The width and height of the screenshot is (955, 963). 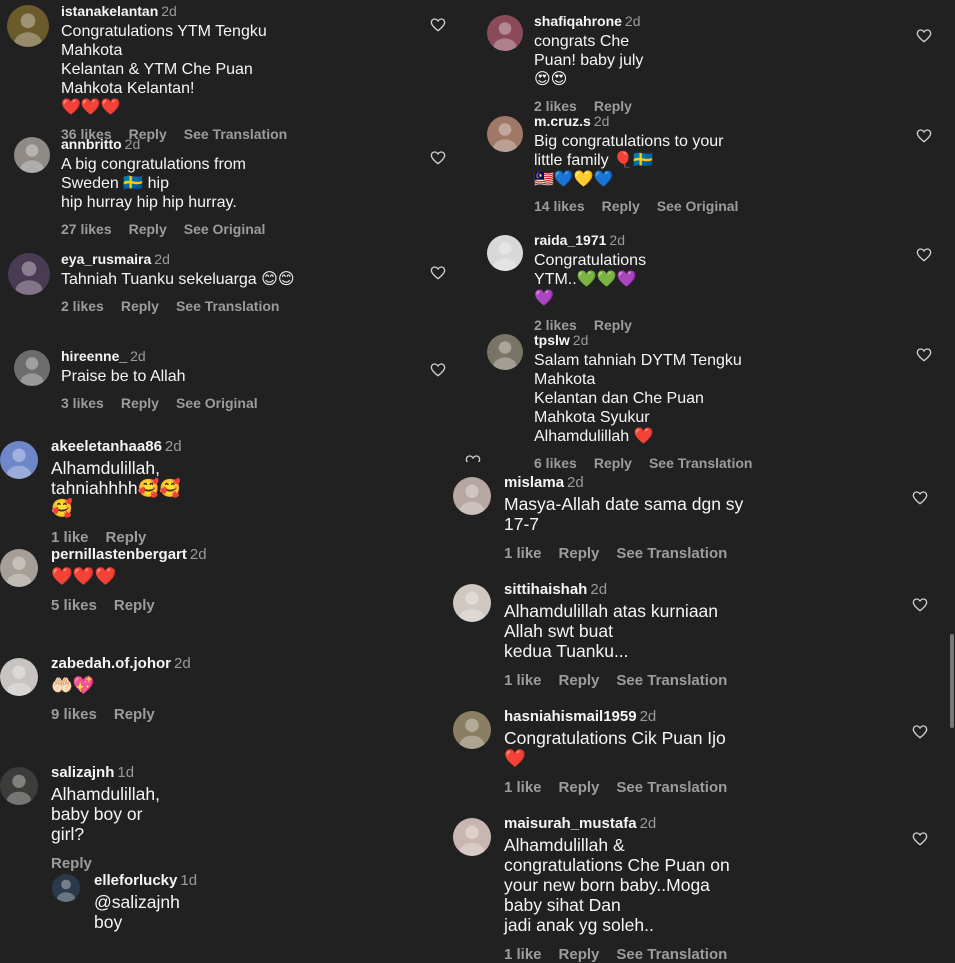 What do you see at coordinates (591, 106) in the screenshot?
I see `comment-actions: 2 likes Reply` at bounding box center [591, 106].